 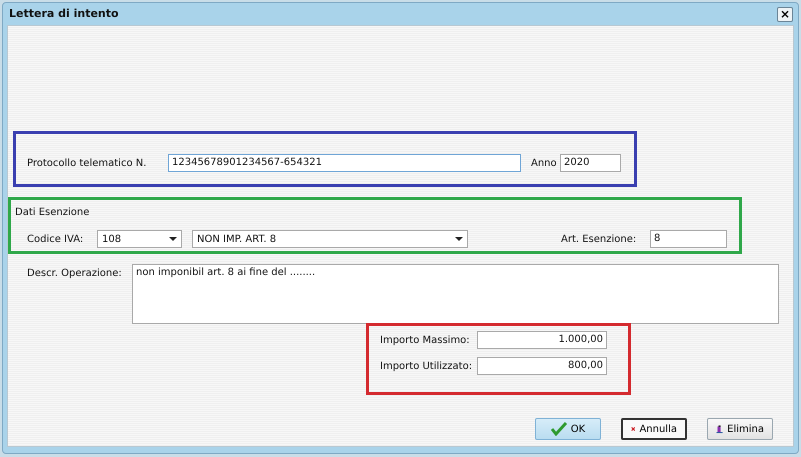 What do you see at coordinates (558, 429) in the screenshot?
I see `check-icon` at bounding box center [558, 429].